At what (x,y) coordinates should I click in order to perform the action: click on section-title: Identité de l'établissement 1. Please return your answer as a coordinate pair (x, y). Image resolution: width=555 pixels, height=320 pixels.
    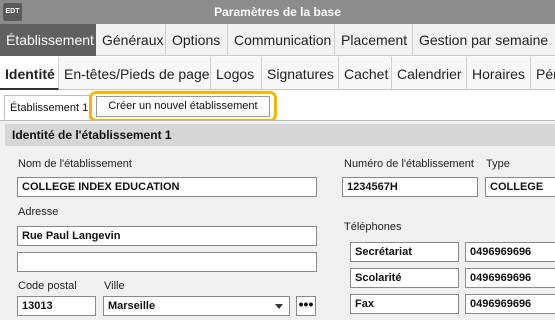
    Looking at the image, I should click on (280, 135).